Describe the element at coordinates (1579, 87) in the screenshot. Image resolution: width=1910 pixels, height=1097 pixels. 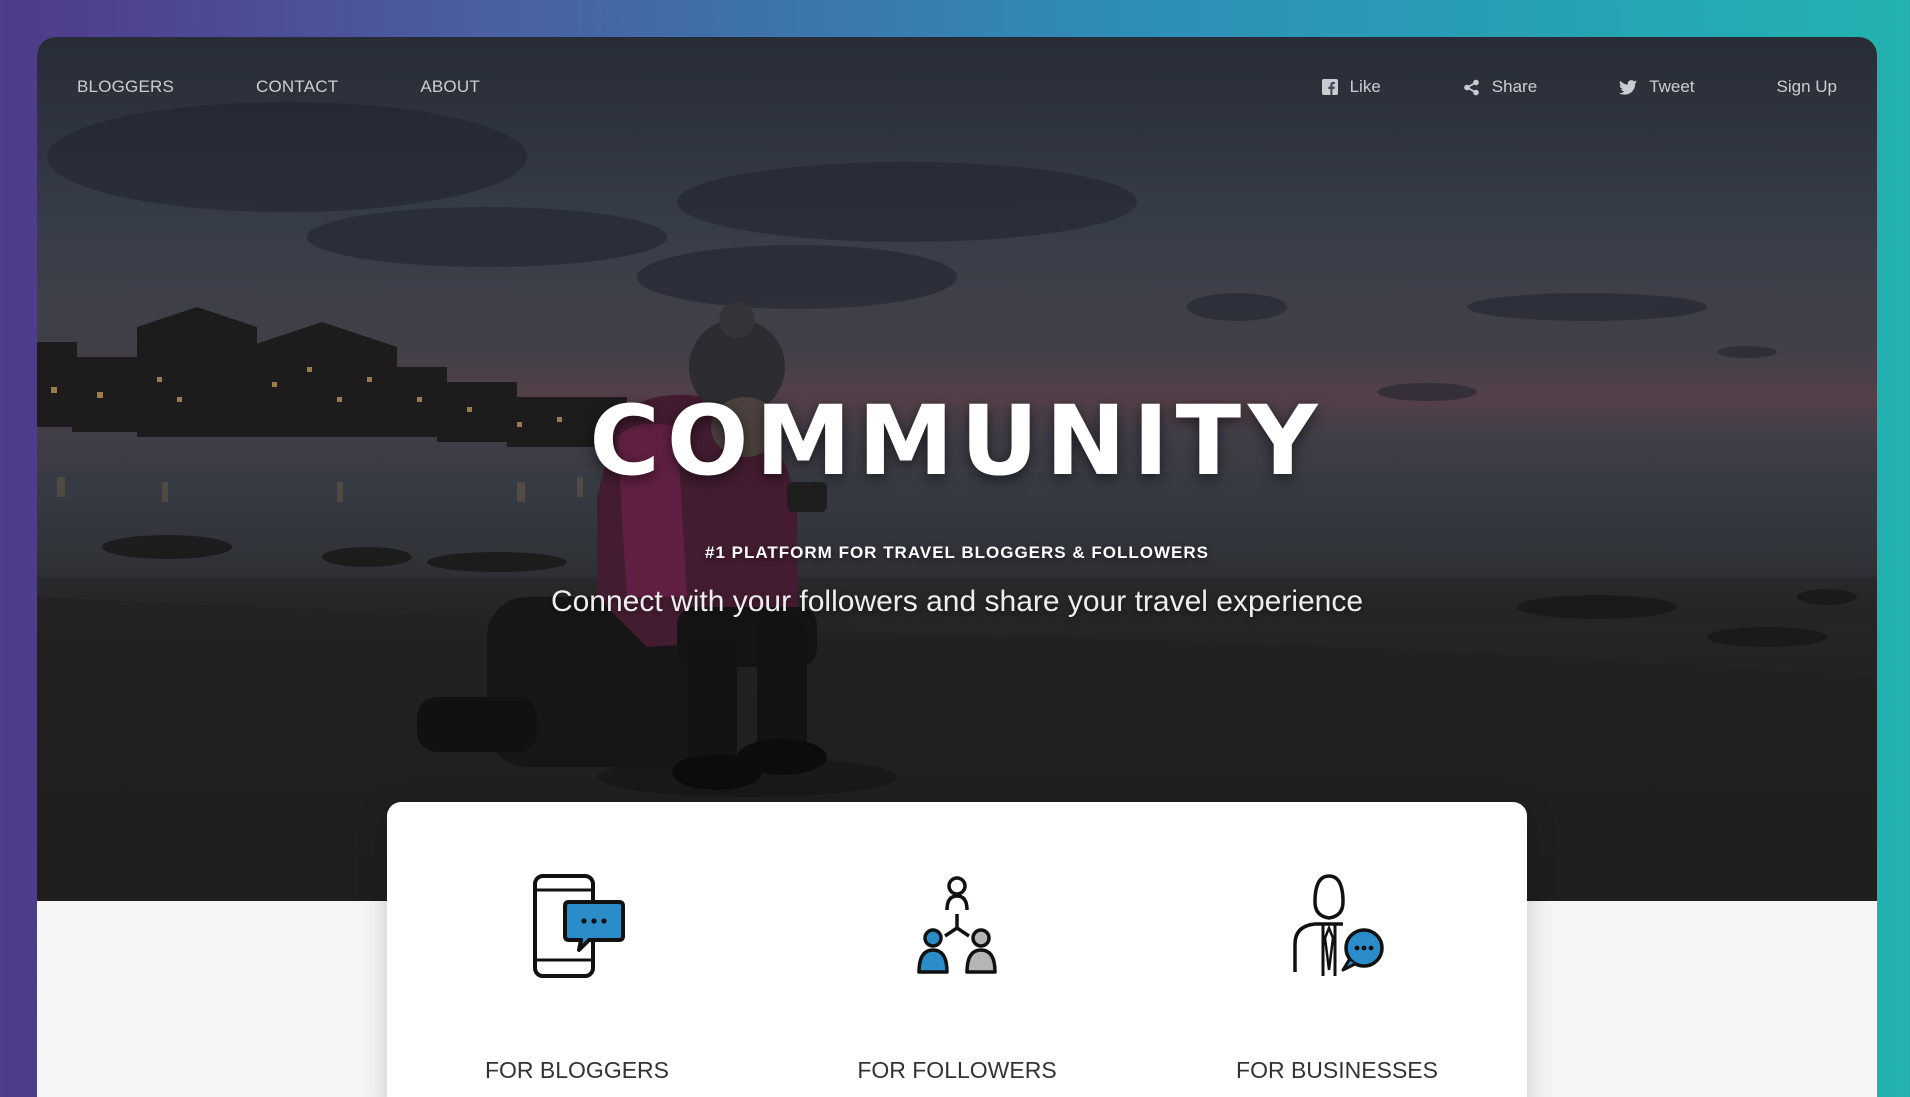
I see `nav-actions: Like Share Tweet Sign Up` at that location.